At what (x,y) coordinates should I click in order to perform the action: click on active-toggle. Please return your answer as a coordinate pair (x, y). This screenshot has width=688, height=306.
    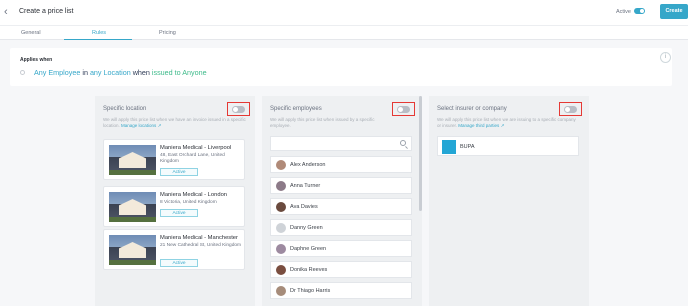
    Looking at the image, I should click on (639, 11).